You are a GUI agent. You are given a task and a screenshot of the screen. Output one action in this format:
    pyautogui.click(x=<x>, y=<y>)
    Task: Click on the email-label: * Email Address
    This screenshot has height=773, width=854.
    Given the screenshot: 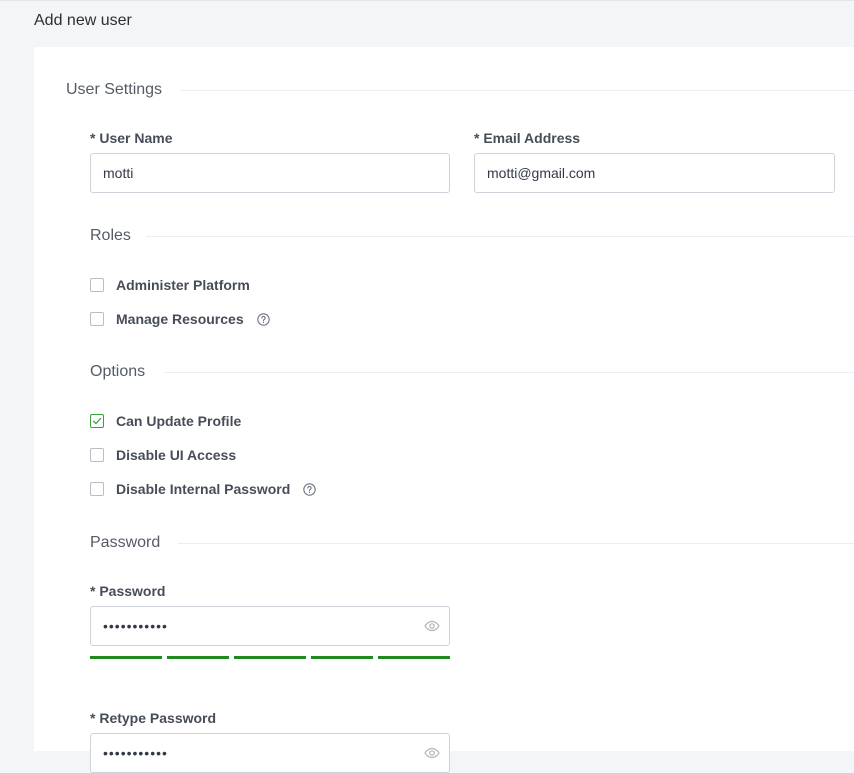 What is the action you would take?
    pyautogui.click(x=527, y=138)
    